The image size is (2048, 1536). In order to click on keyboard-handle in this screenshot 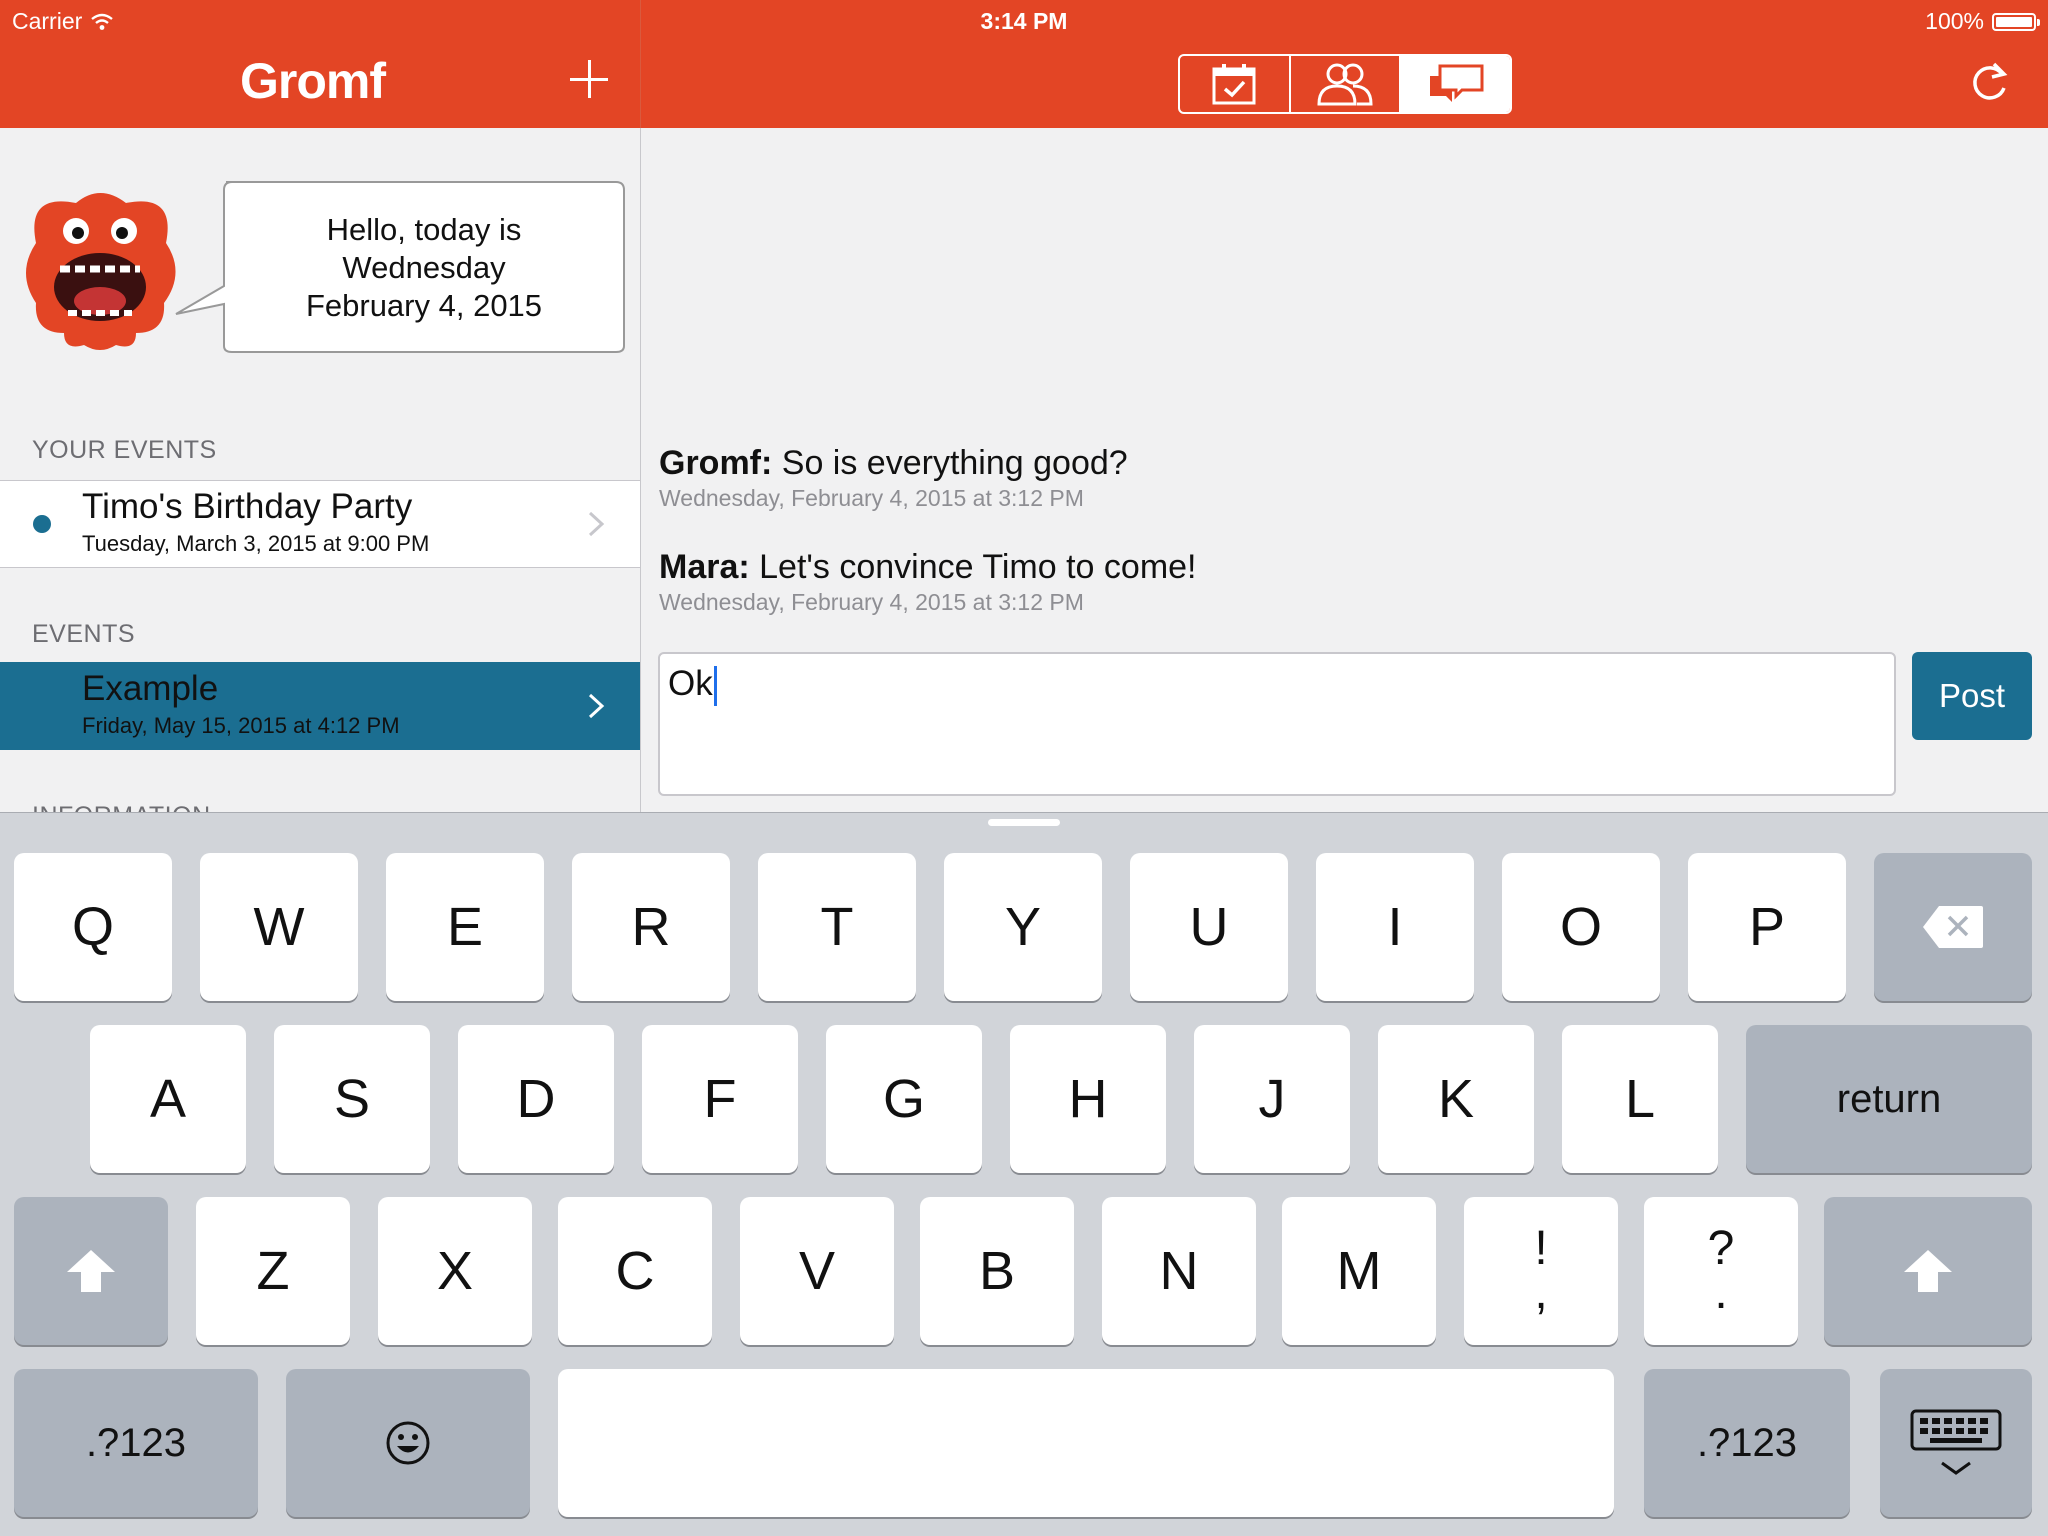, I will do `click(1024, 822)`.